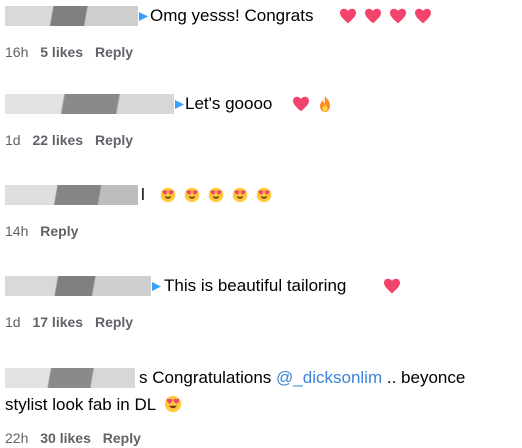 Image resolution: width=522 pixels, height=448 pixels. Describe the element at coordinates (329, 377) in the screenshot. I see `mention-link: @_dicksonlim` at that location.